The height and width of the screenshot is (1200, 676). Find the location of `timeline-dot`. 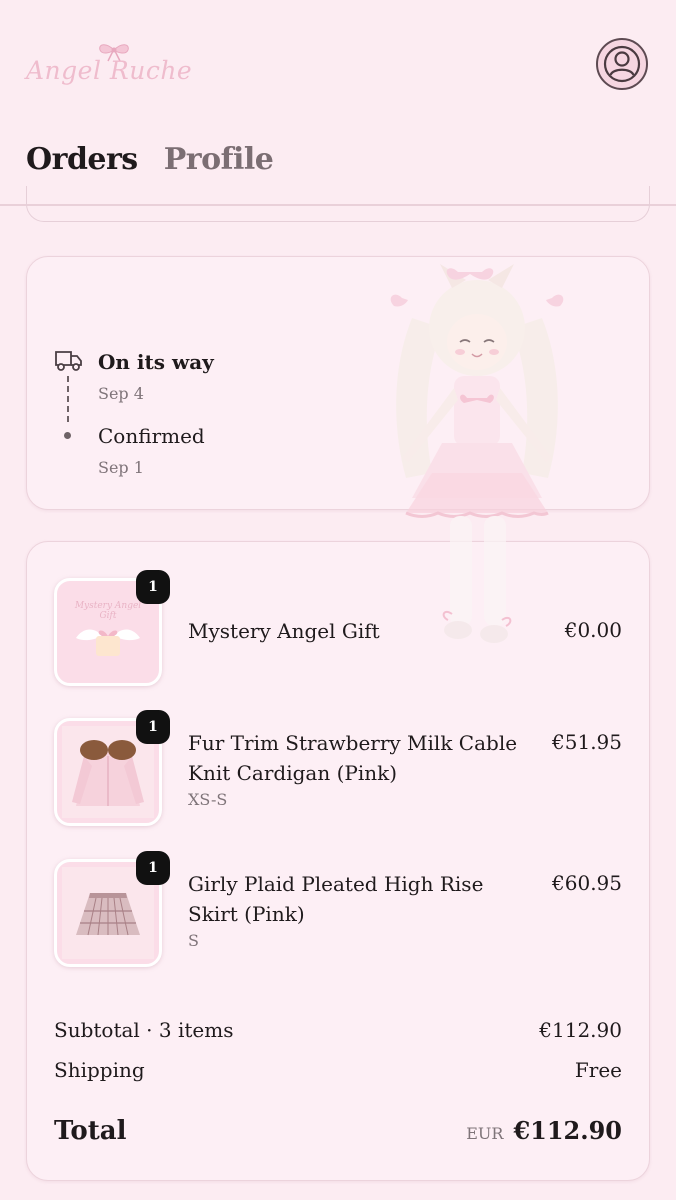

timeline-dot is located at coordinates (67, 435).